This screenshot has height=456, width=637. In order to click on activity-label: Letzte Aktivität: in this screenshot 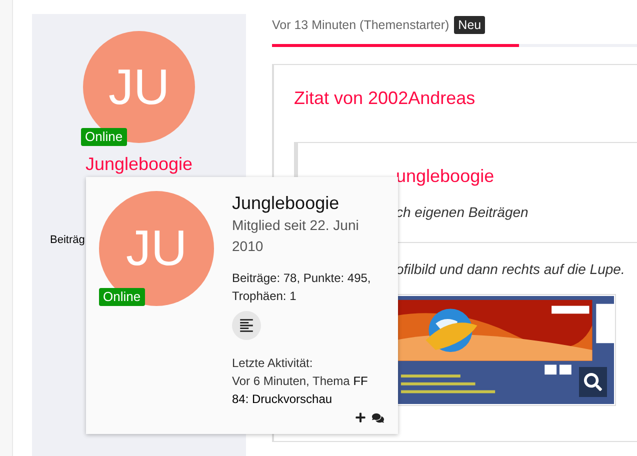, I will do `click(273, 363)`.